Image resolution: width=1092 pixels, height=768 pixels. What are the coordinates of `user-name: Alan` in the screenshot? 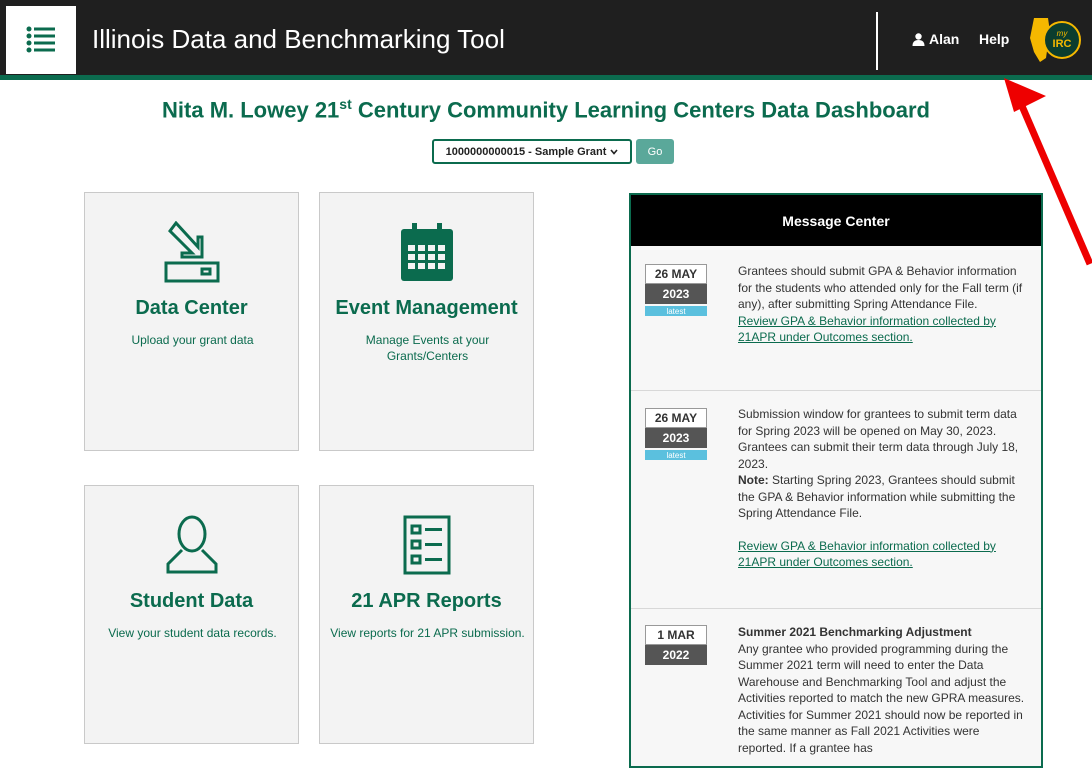 It's located at (944, 39).